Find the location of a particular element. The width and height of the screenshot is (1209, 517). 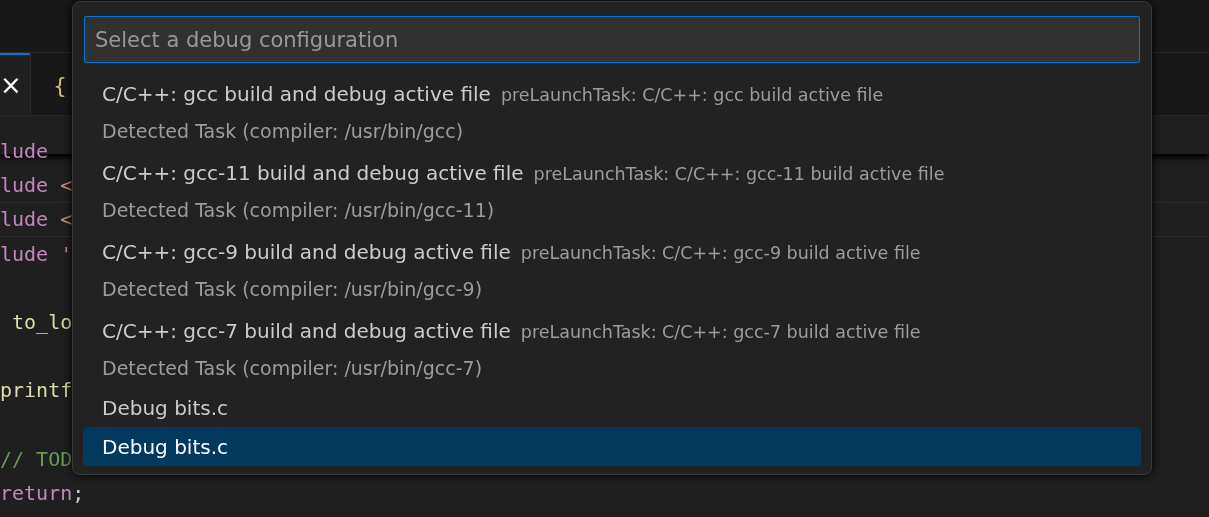

item-description: preLaunchTask: C/C++: gcc-7 build active file is located at coordinates (720, 331).